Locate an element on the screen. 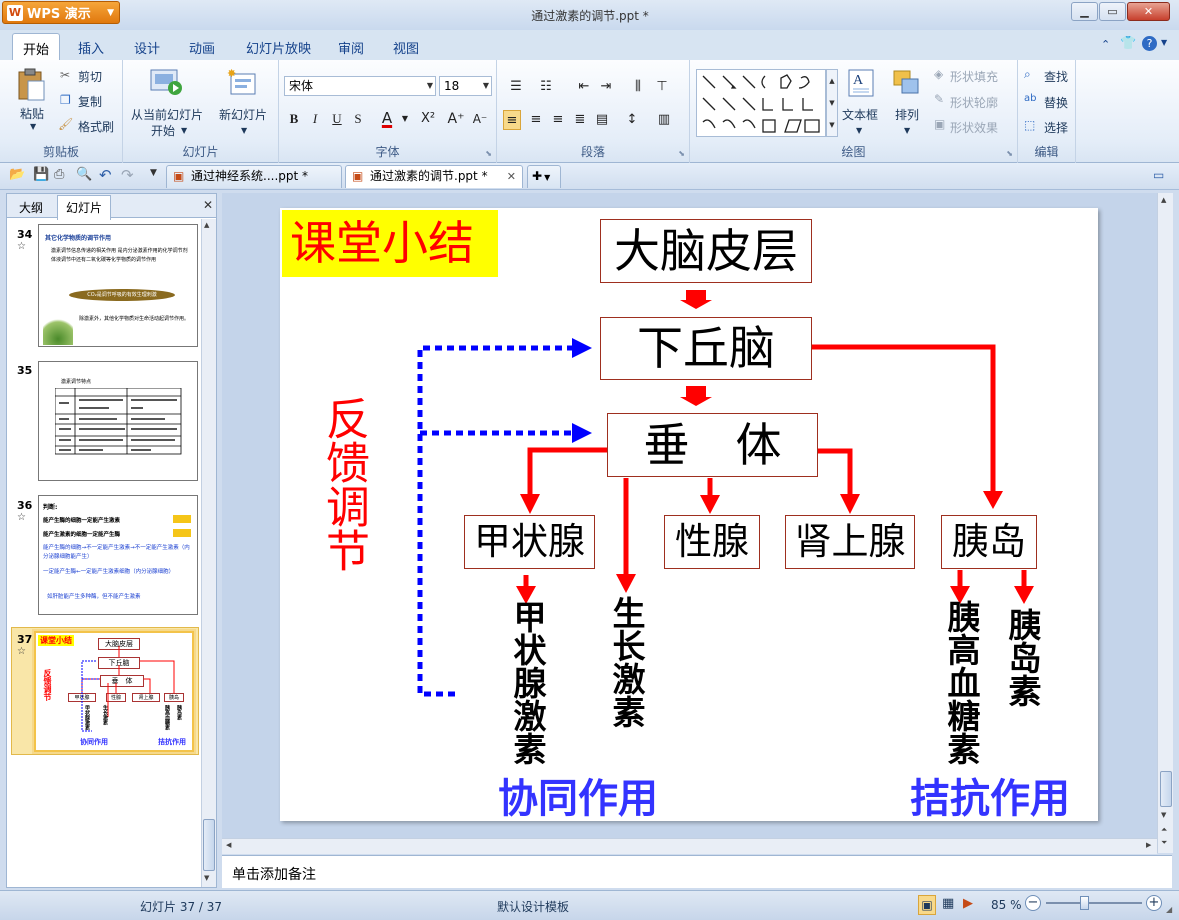 The width and height of the screenshot is (1179, 920). distribute-icon: ▤ is located at coordinates (602, 120).